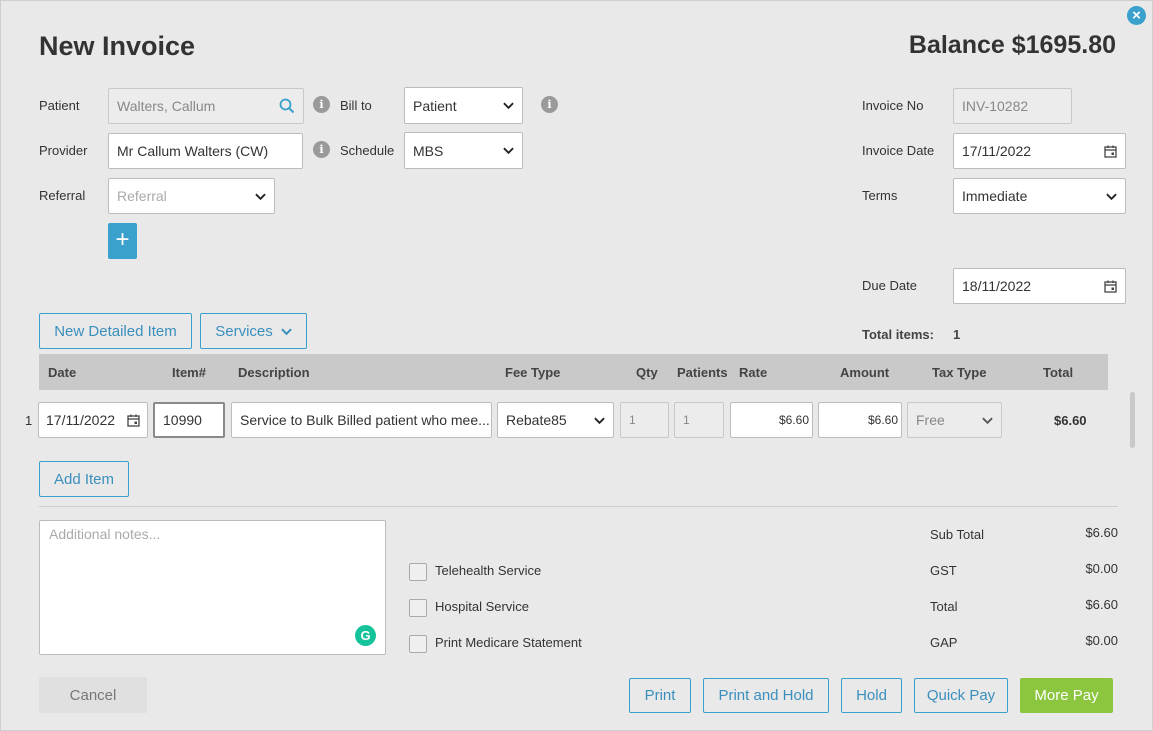 This screenshot has width=1153, height=731. I want to click on row-tax-type-value: Free, so click(930, 420).